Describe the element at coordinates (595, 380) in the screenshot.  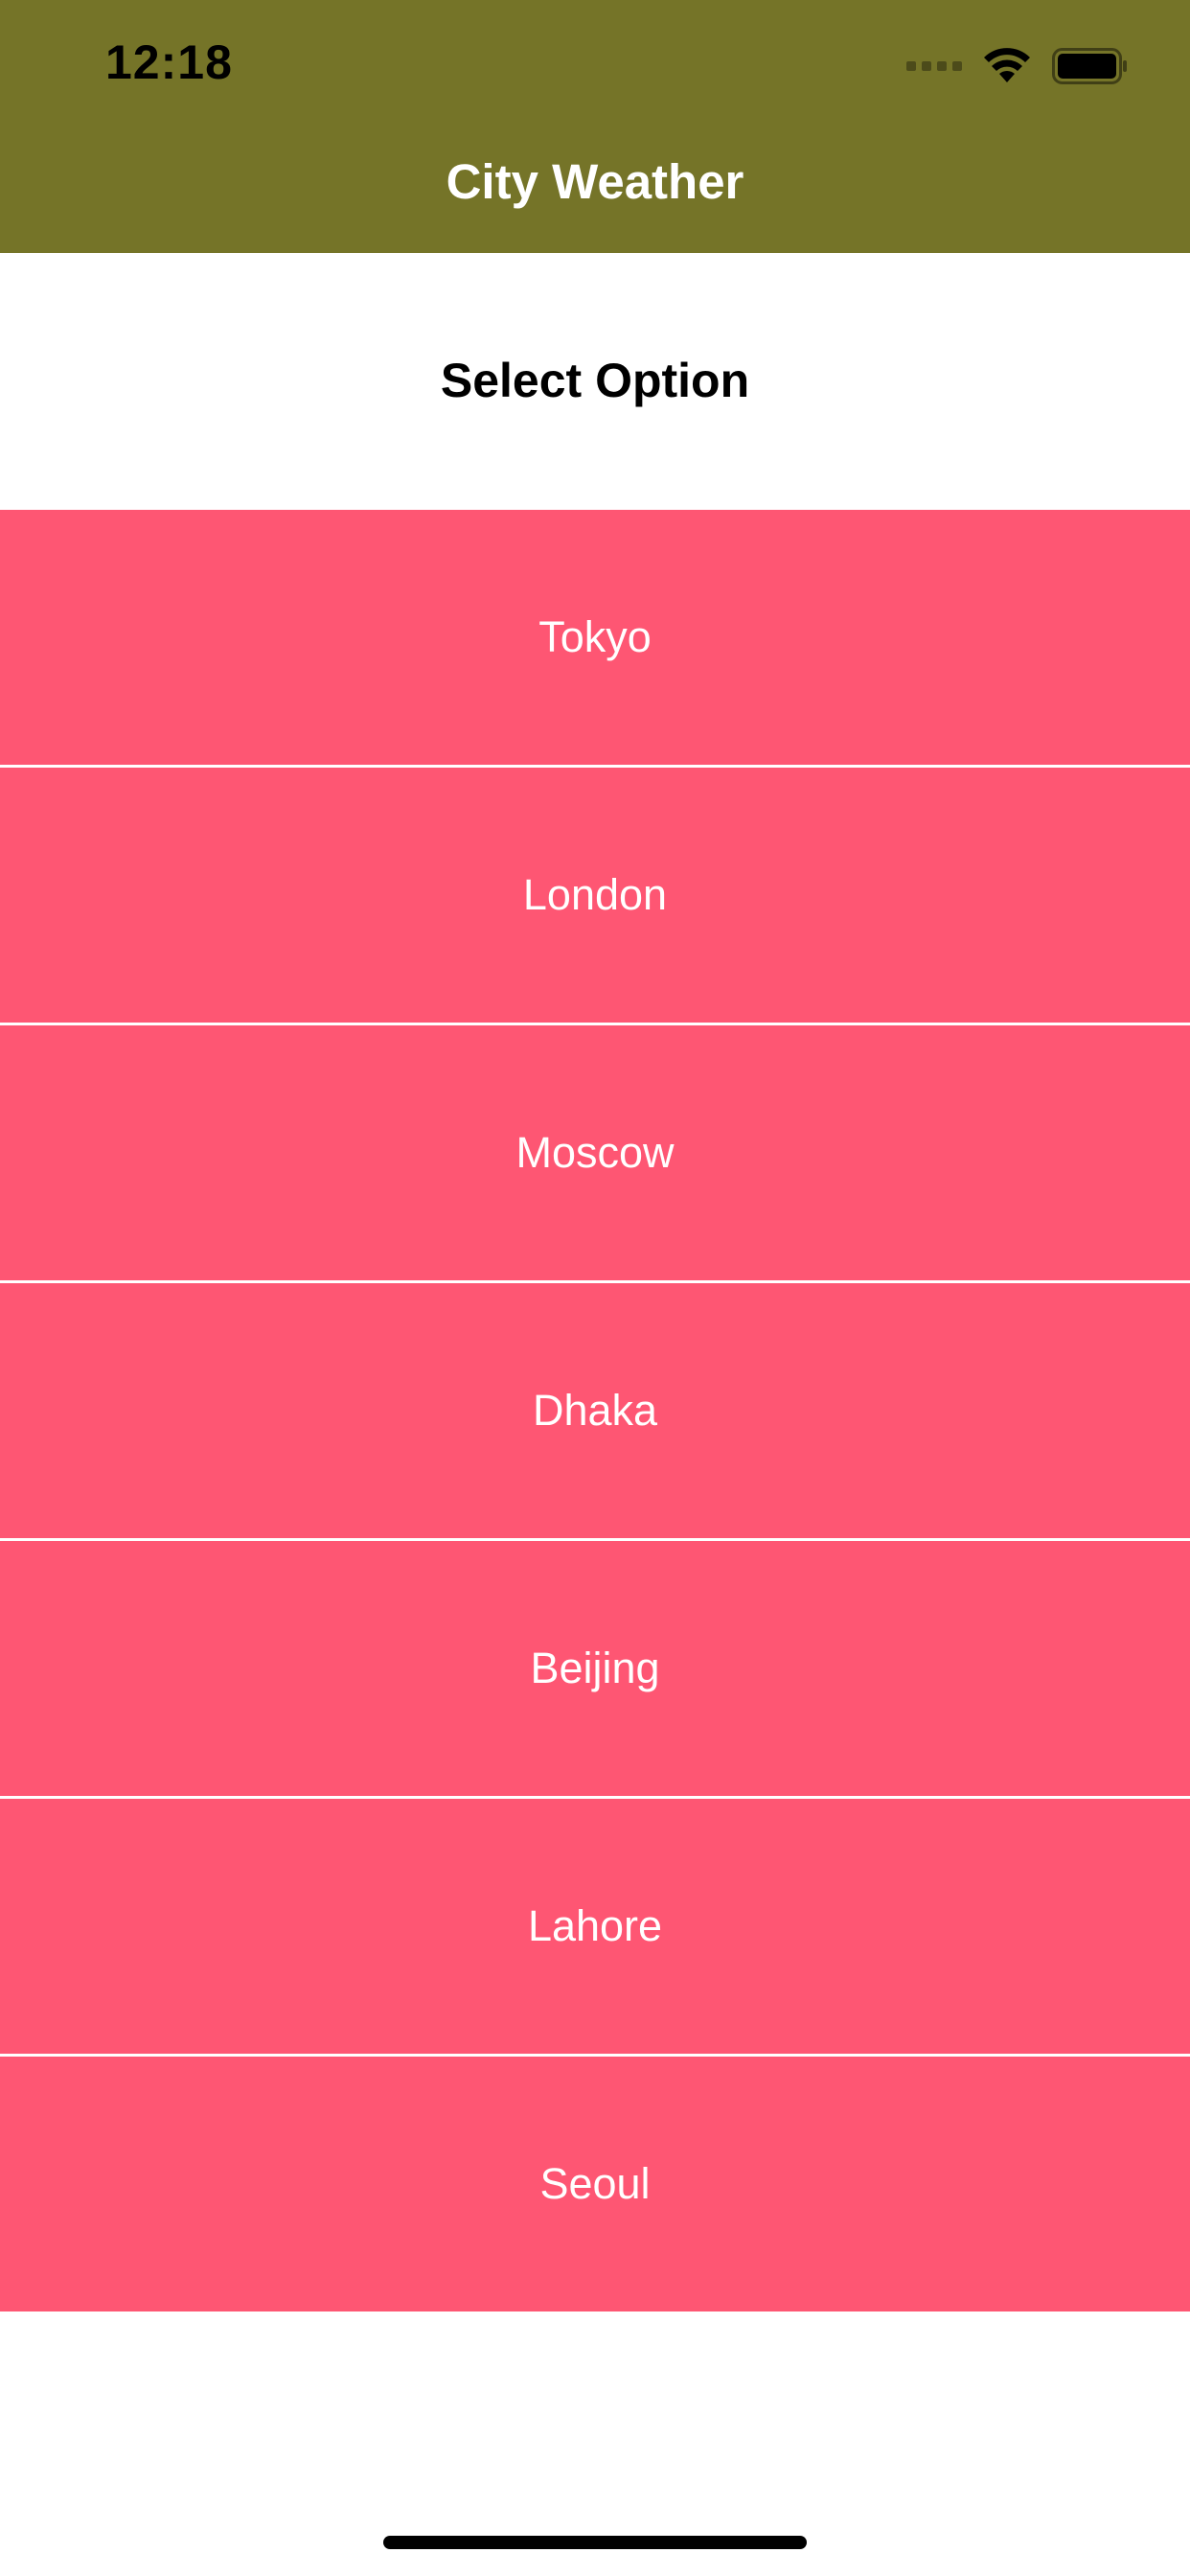
I see `select-option-heading: Select Option` at that location.